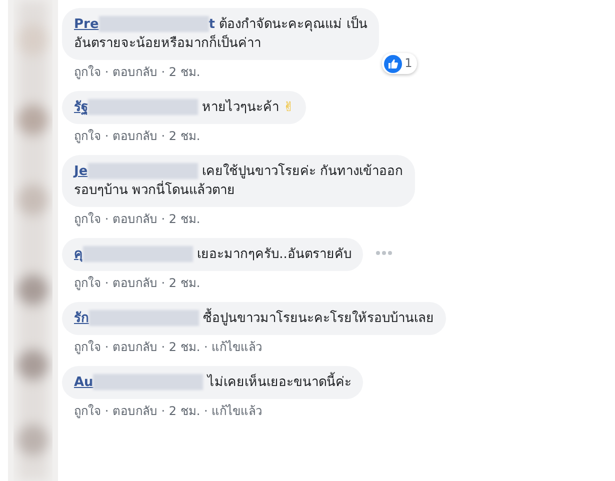 Image resolution: width=615 pixels, height=481 pixels. What do you see at coordinates (81, 107) in the screenshot?
I see `commenter-name: รัฐ` at bounding box center [81, 107].